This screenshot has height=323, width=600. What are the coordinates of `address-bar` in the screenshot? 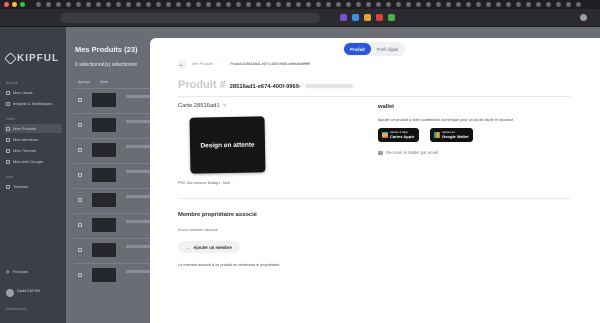 It's located at (190, 18).